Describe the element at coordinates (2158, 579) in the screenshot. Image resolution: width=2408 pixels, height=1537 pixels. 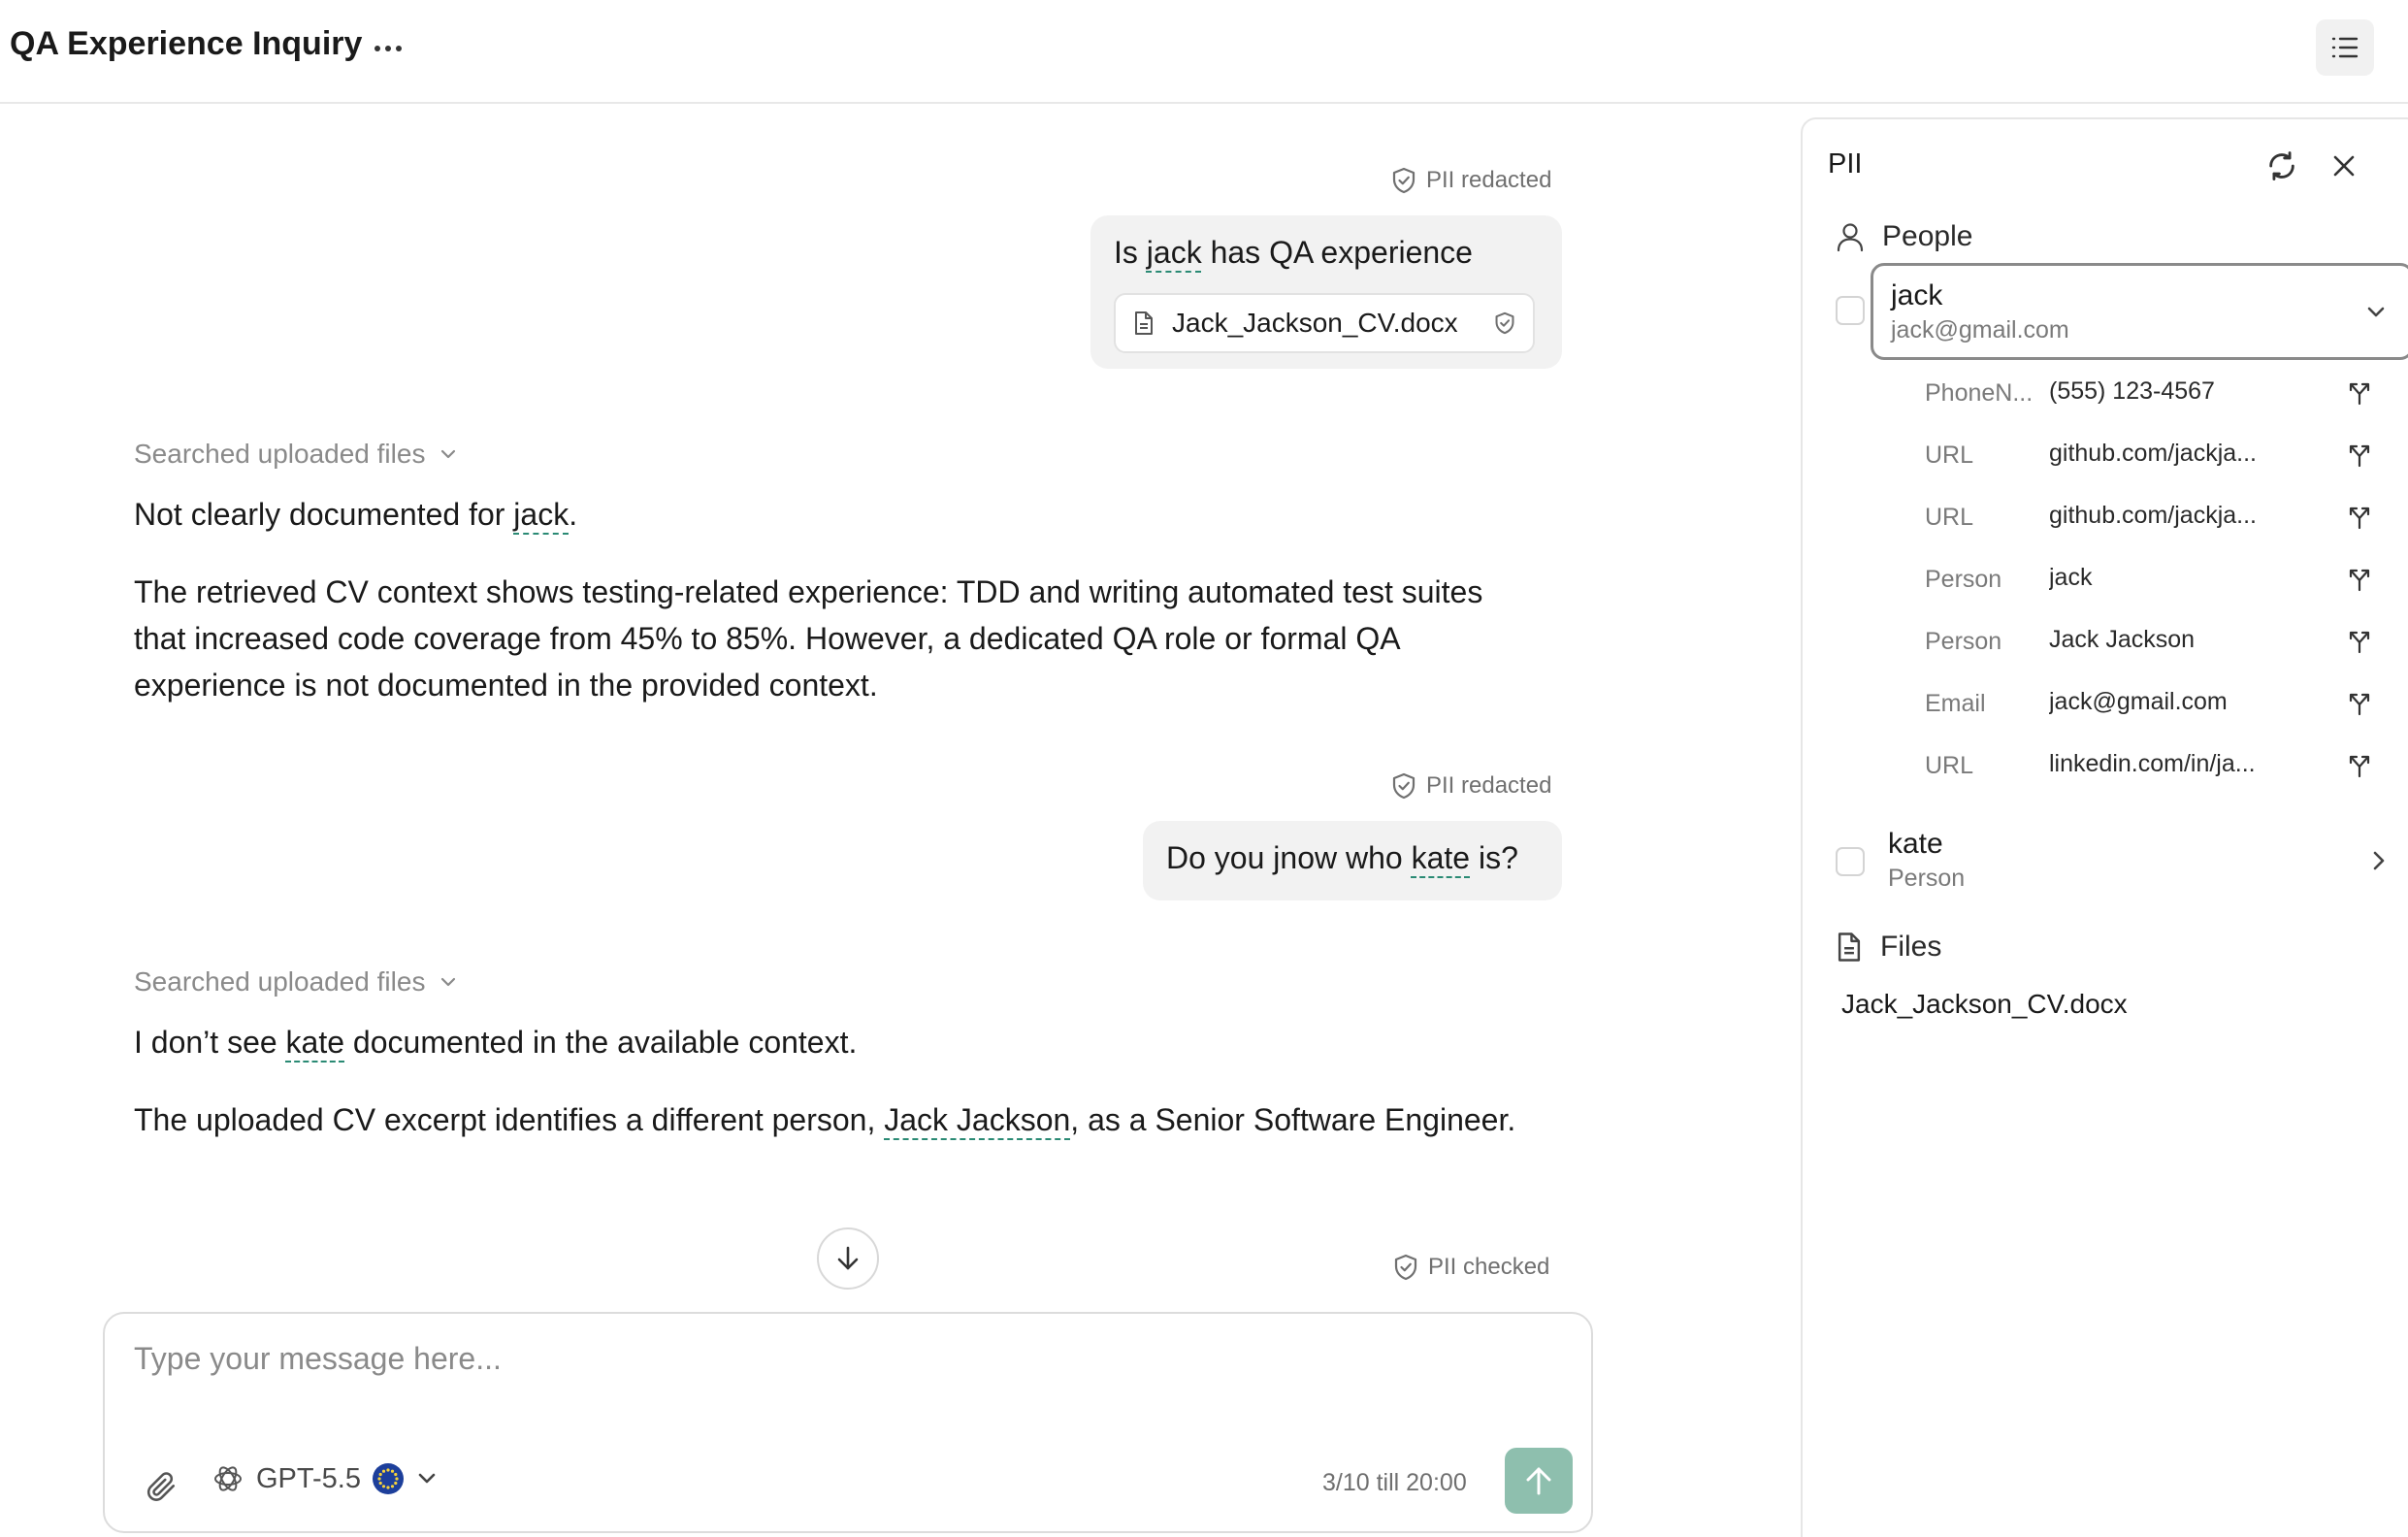
I see `entity-row: Person jack` at that location.